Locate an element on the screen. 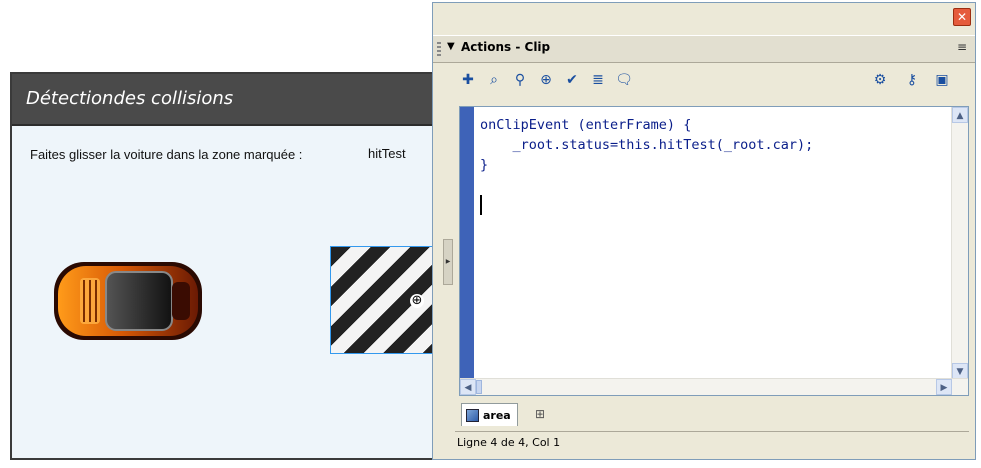 Image resolution: width=981 pixels, height=468 pixels. scroll-right-icon: ▶ is located at coordinates (944, 387).